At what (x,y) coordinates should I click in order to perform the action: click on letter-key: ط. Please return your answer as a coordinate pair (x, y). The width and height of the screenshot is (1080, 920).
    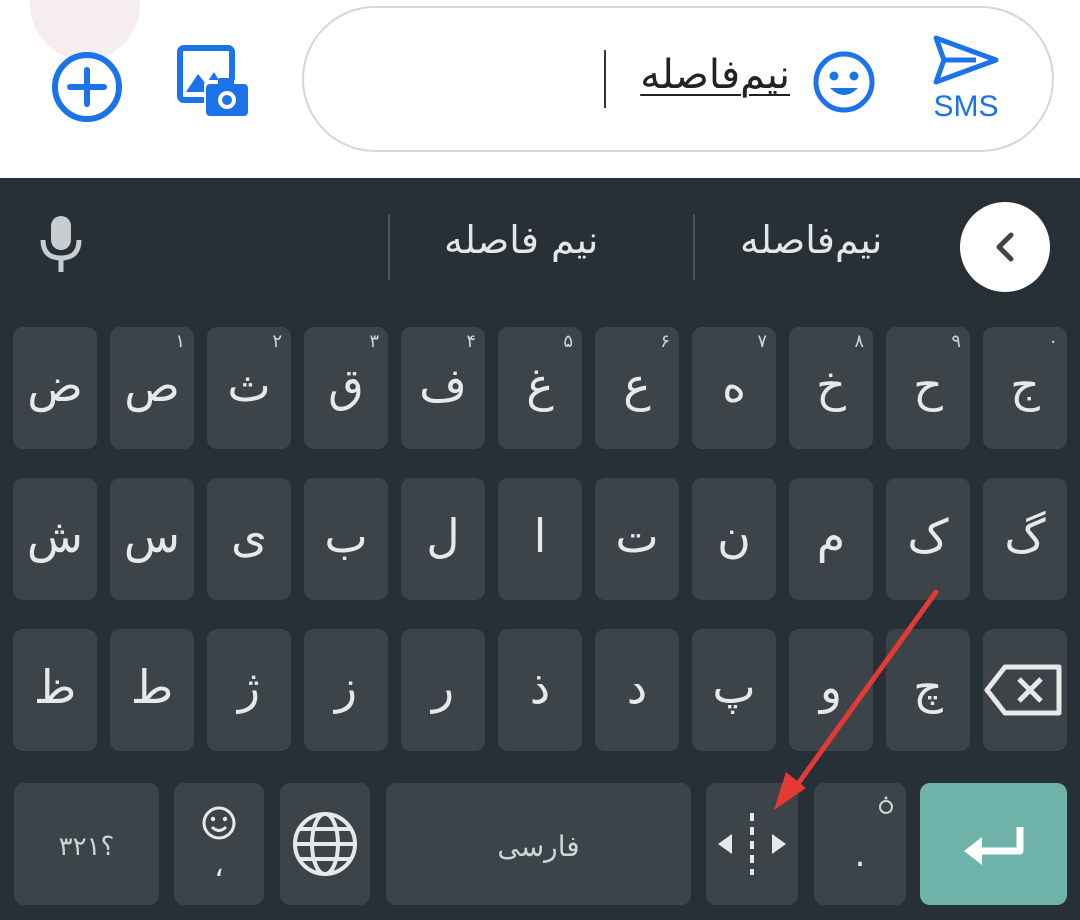
    Looking at the image, I should click on (152, 690).